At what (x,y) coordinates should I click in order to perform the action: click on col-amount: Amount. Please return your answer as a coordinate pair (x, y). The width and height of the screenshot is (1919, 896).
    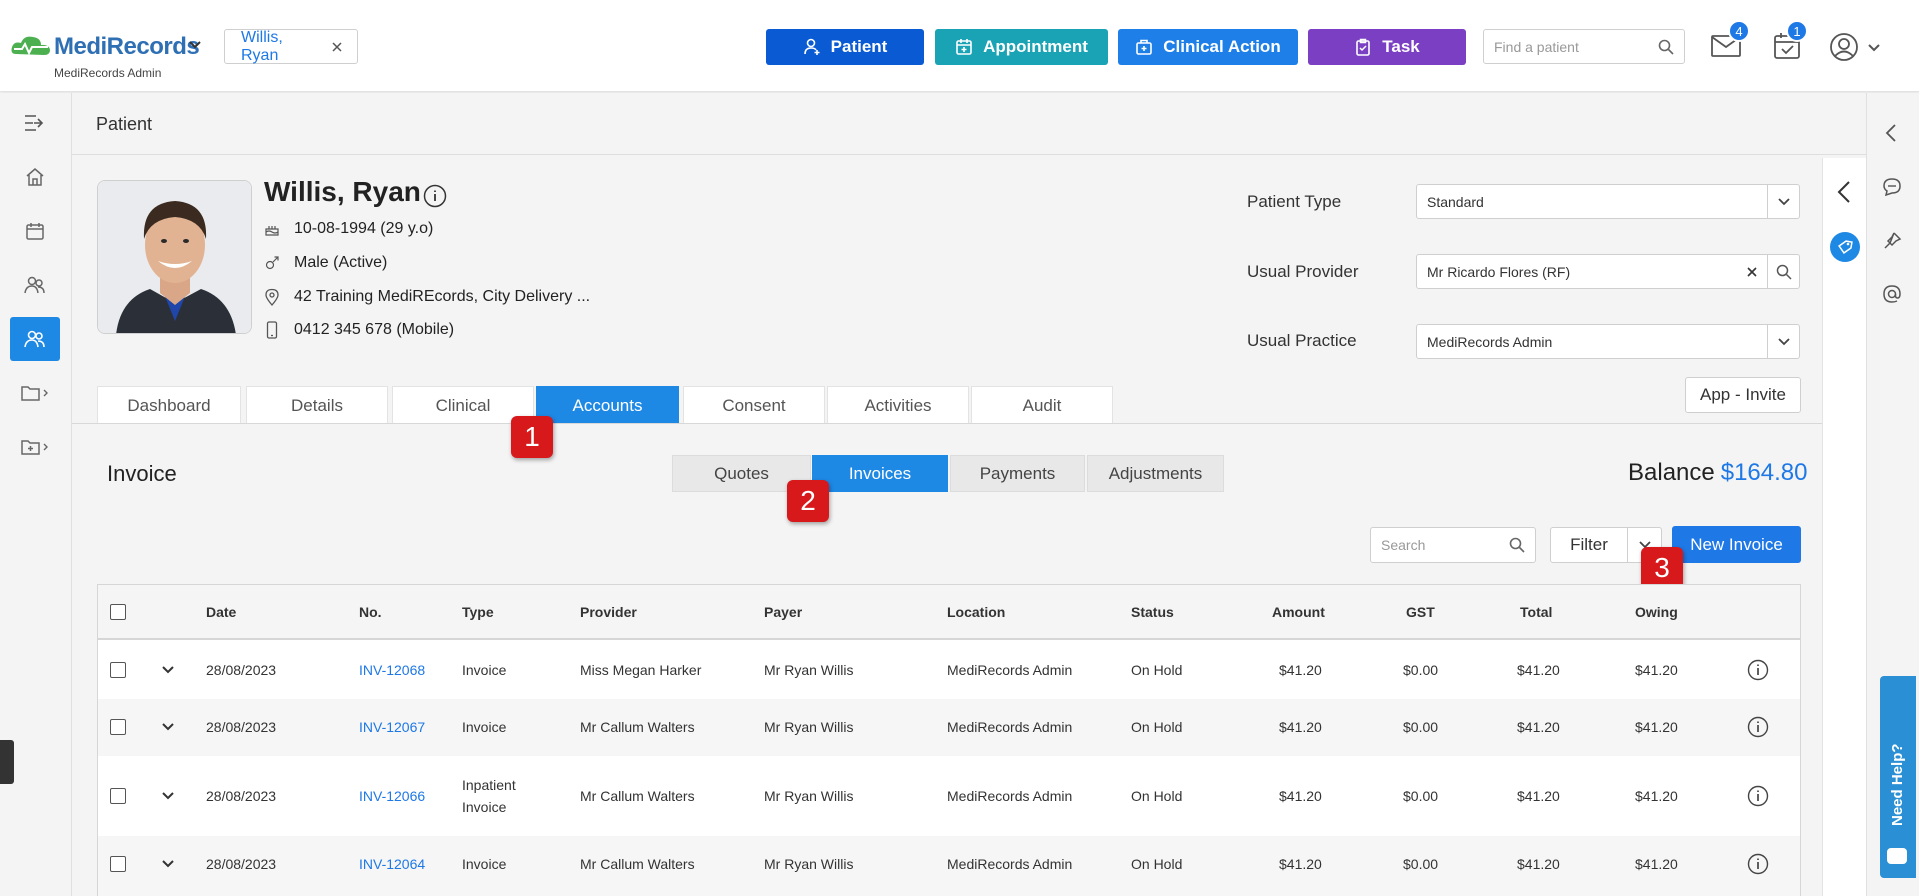
    Looking at the image, I should click on (1298, 612).